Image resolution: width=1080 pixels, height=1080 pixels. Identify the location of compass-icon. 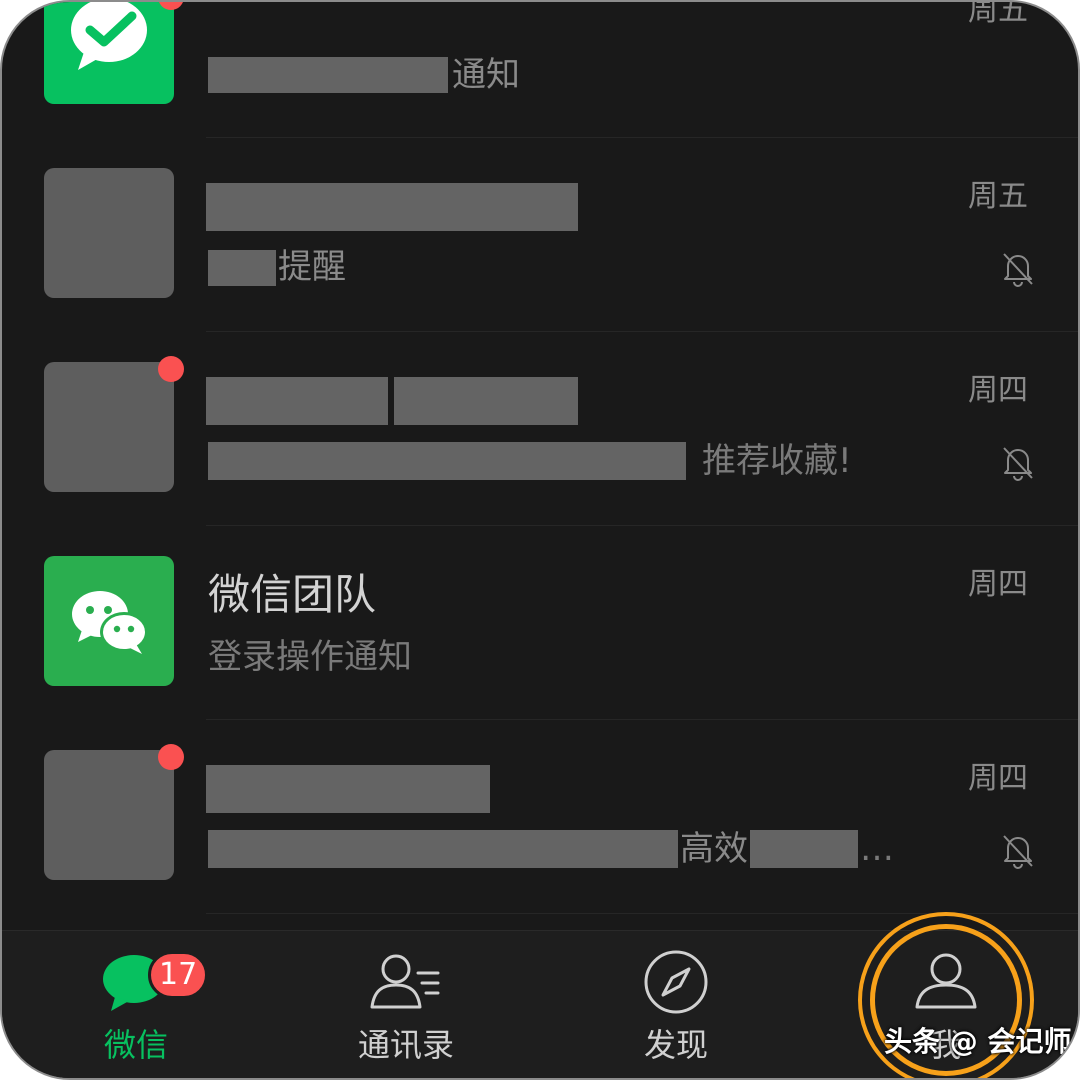
(676, 982).